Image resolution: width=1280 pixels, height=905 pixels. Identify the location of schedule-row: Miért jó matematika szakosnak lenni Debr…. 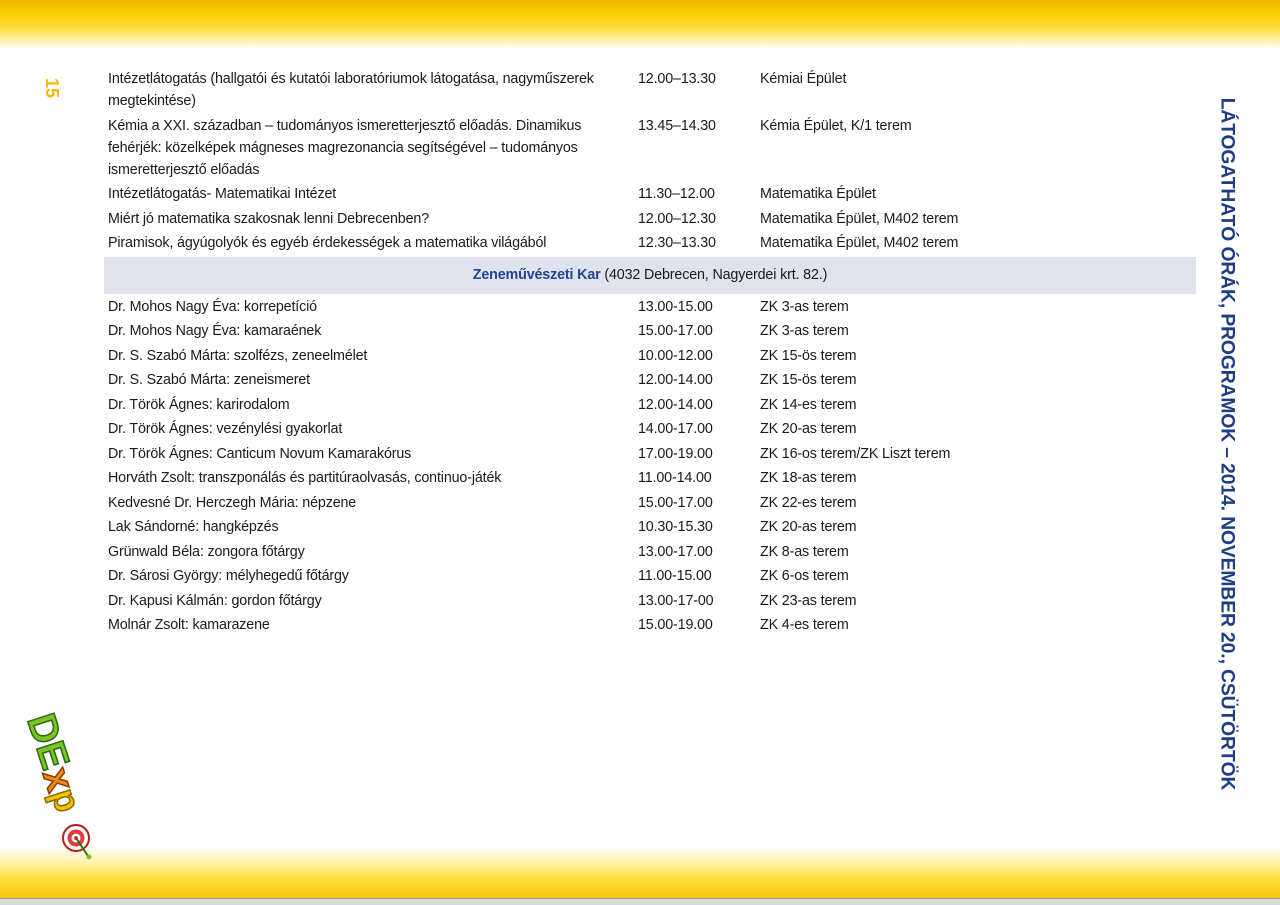
(650, 219).